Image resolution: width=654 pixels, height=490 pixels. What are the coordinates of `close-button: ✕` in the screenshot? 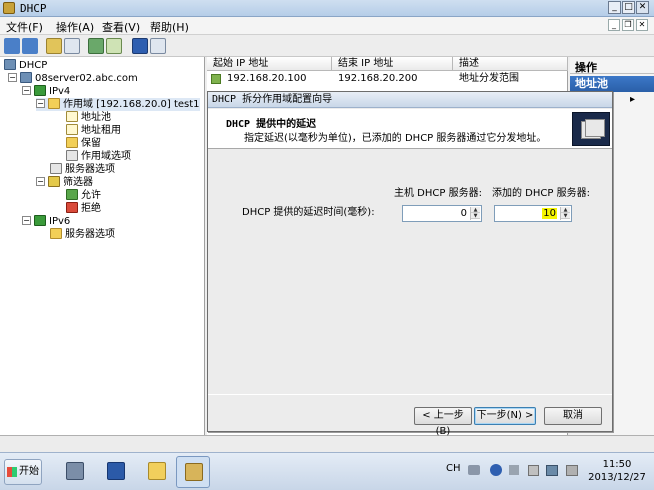 It's located at (642, 7).